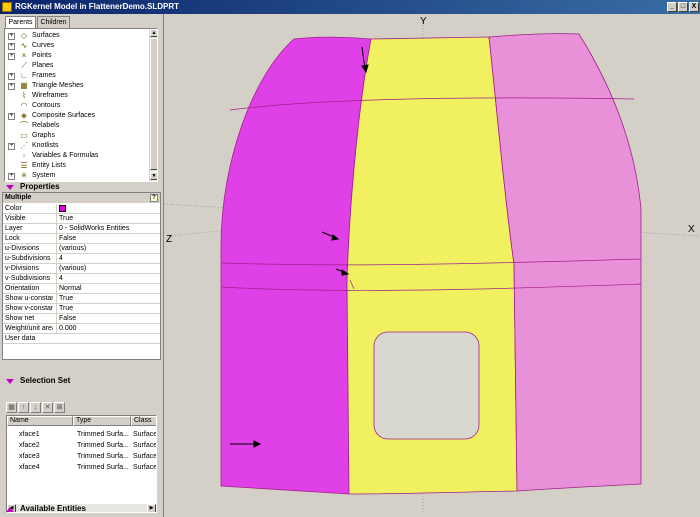 The width and height of the screenshot is (700, 517). I want to click on property-row: Orientation Normal, so click(81, 289).